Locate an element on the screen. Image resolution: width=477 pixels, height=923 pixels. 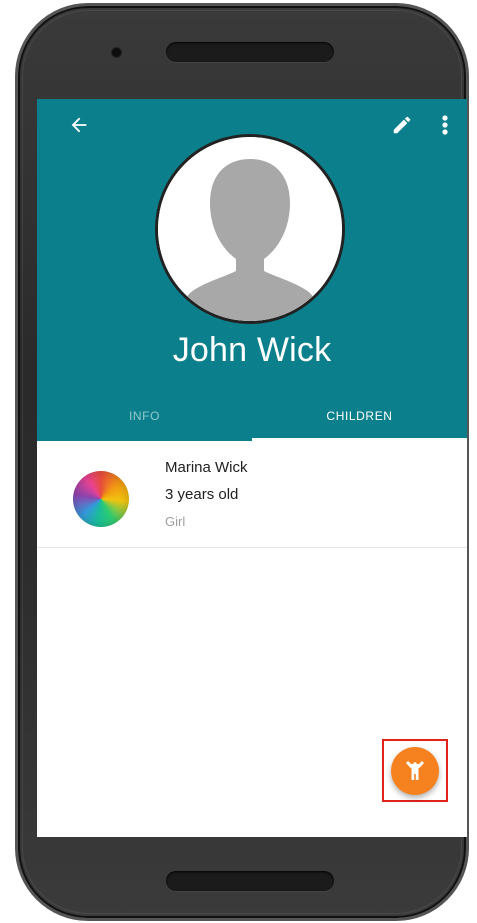
back-button is located at coordinates (79, 125).